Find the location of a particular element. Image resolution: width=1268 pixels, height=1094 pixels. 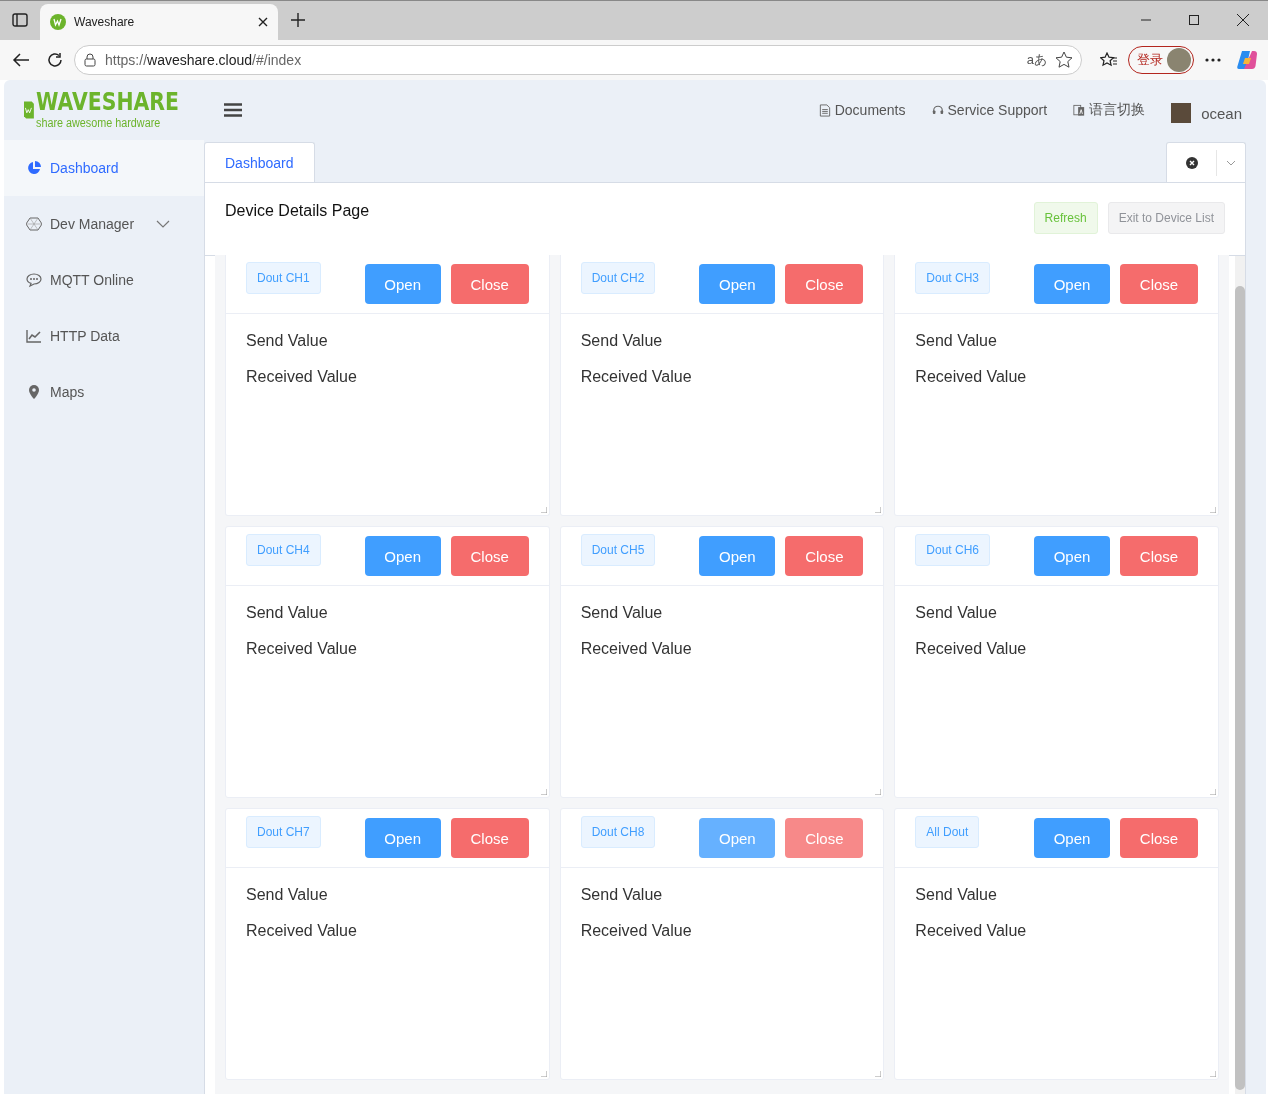

sidebar-item: Dashboard is located at coordinates (104, 168).